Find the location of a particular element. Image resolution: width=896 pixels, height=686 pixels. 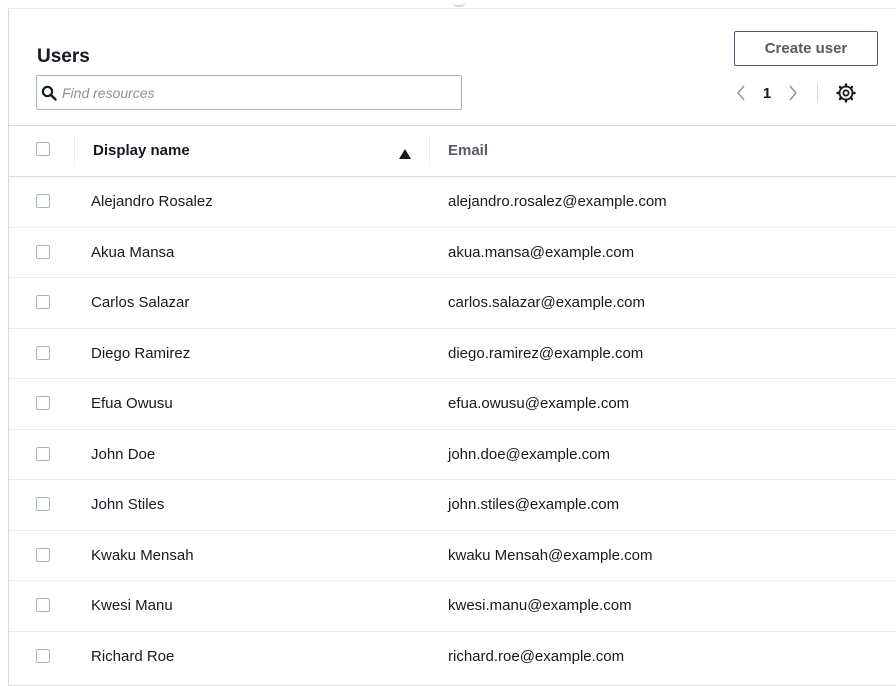

chevron-right-icon is located at coordinates (793, 93).